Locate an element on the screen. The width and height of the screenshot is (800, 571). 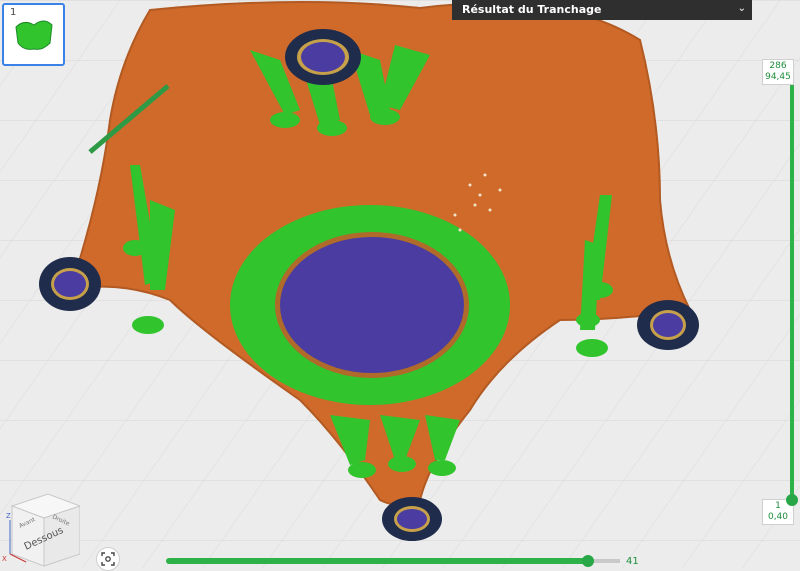
chevron-double-down-icon: ⌄ is located at coordinates (742, 8).